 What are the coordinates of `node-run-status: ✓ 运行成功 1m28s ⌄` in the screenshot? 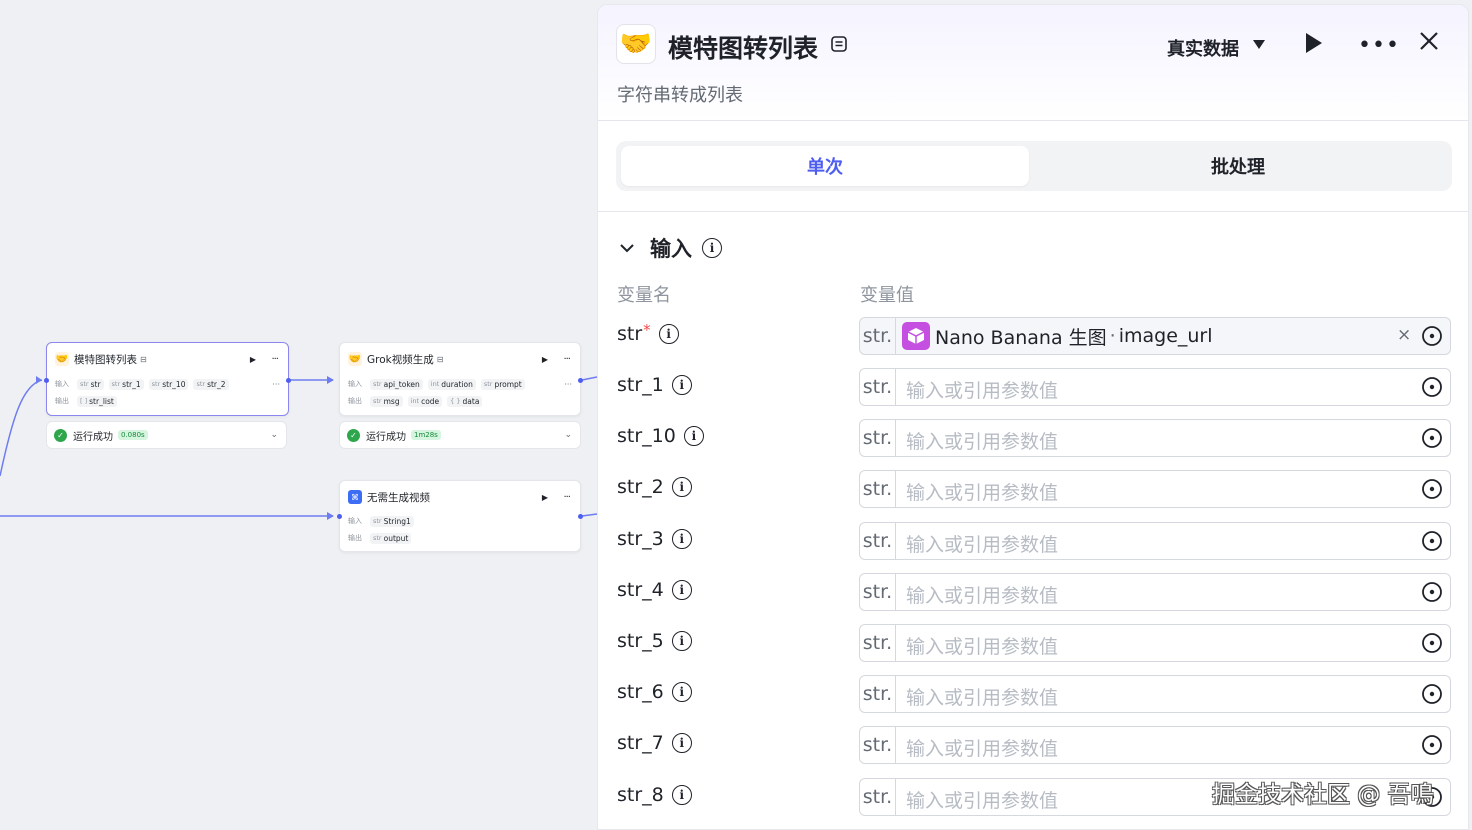 It's located at (460, 435).